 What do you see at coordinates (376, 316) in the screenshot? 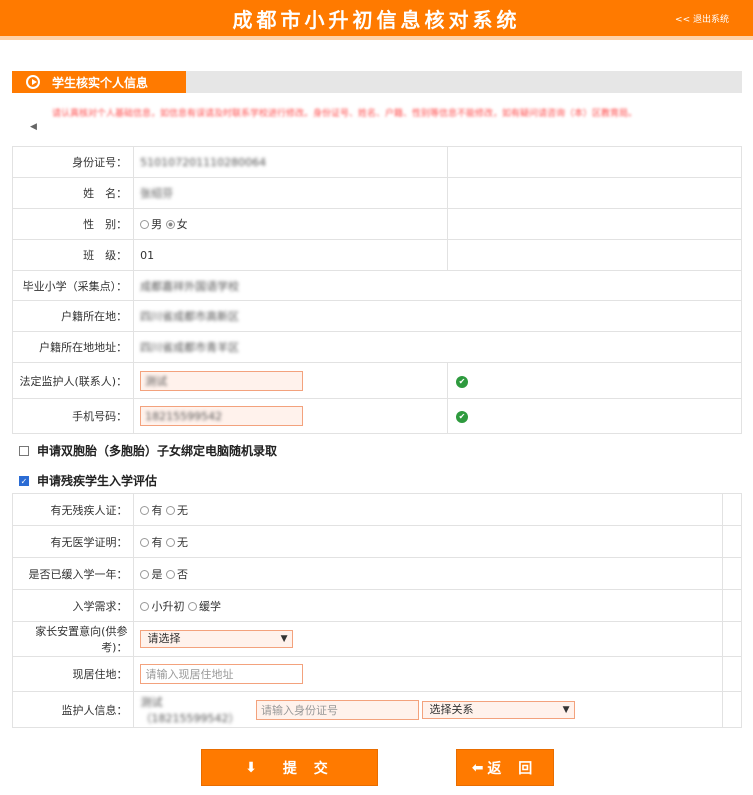
I see `table-row: 户籍所在地： 四川省成都市高新区` at bounding box center [376, 316].